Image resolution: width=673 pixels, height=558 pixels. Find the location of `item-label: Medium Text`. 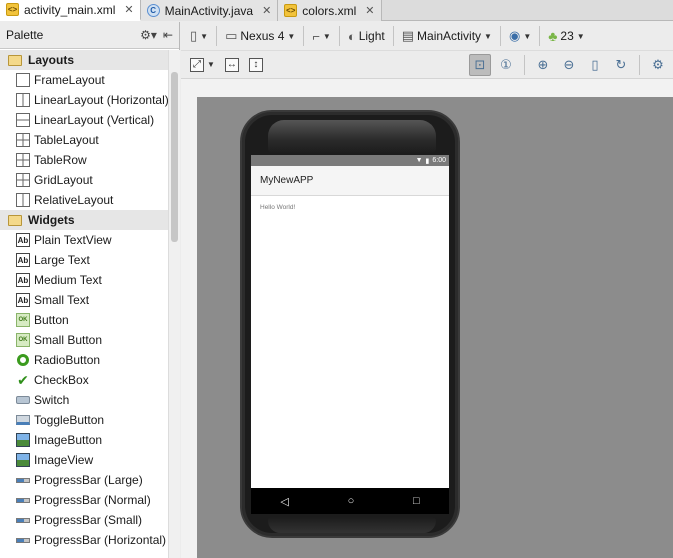

item-label: Medium Text is located at coordinates (68, 280).